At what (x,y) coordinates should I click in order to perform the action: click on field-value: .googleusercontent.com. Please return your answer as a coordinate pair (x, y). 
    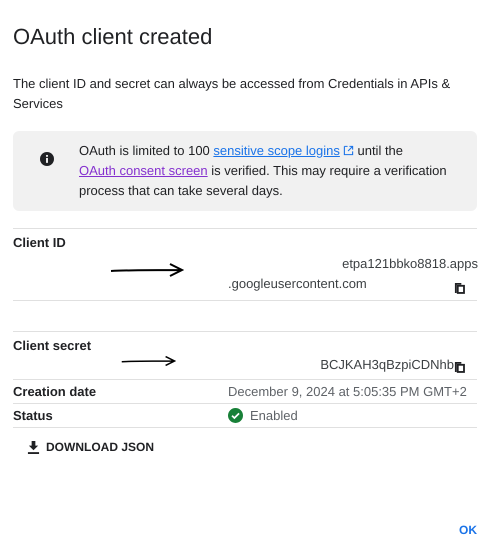
    Looking at the image, I should click on (297, 284).